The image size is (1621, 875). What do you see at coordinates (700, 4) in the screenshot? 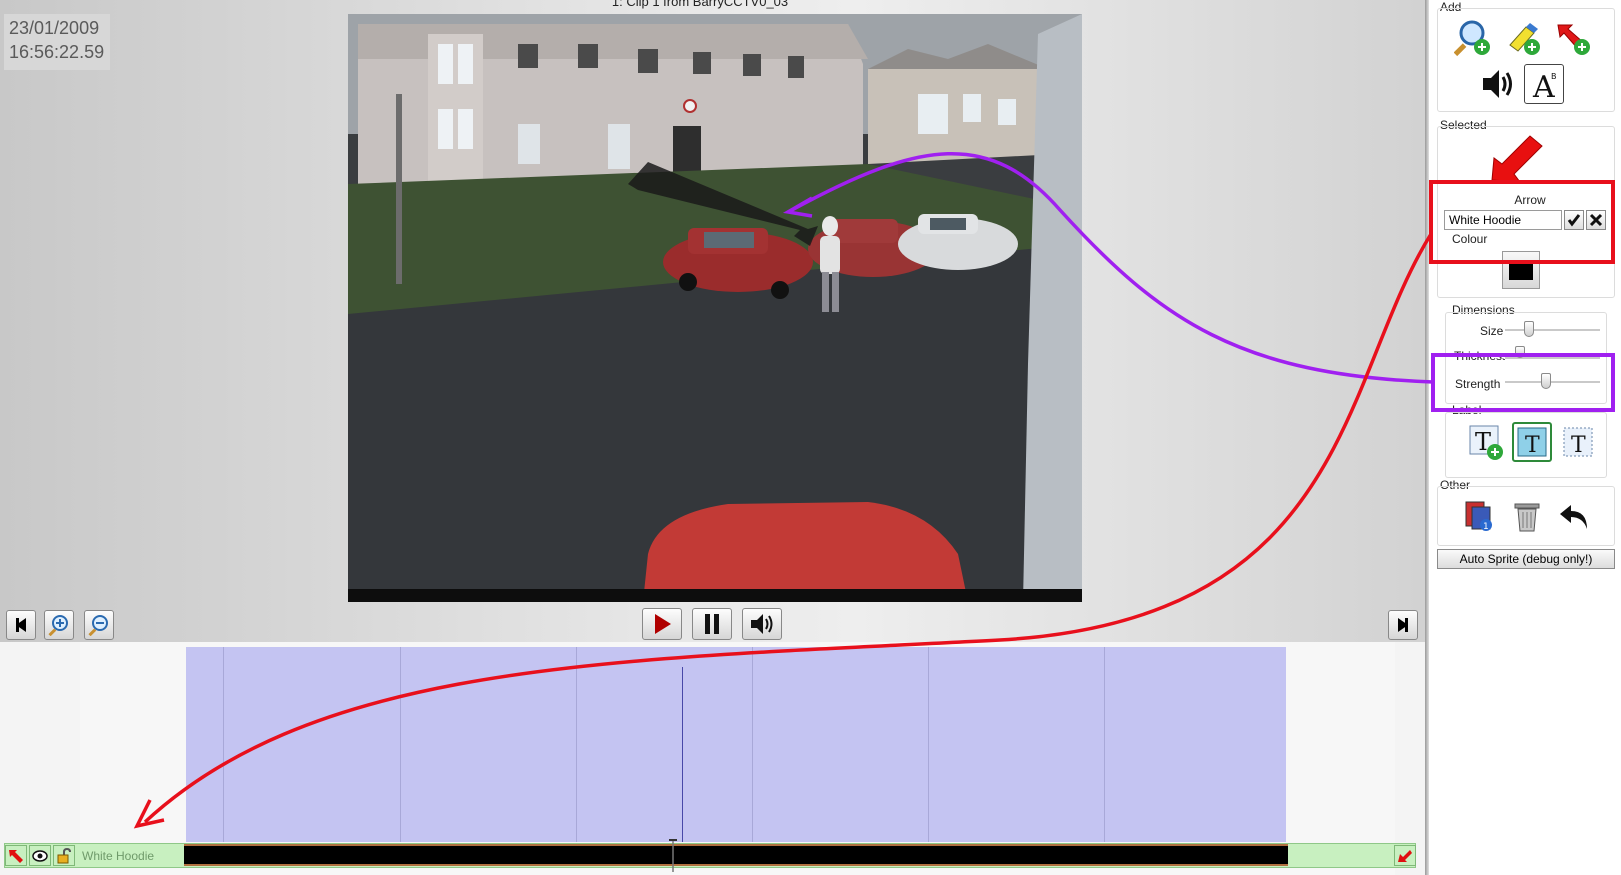
I see `clip-title: 1: Clip 1 from BarryCCTV0_03` at bounding box center [700, 4].